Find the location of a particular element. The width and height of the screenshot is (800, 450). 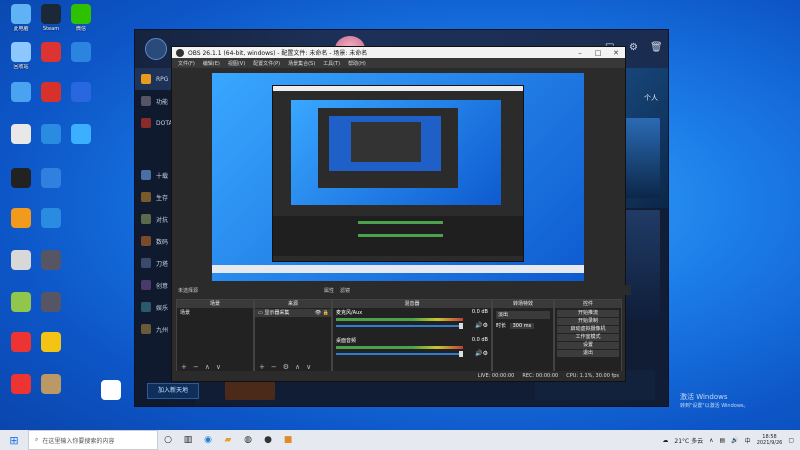

sidebar-item-label: 九州 is located at coordinates (162, 330).